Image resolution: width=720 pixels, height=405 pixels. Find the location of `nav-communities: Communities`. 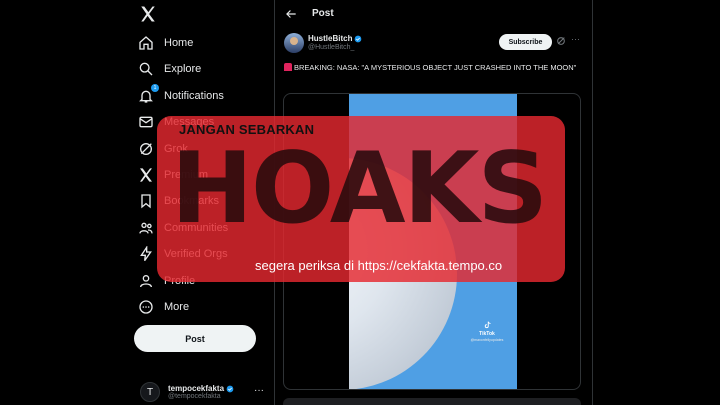

nav-communities: Communities is located at coordinates (183, 228).